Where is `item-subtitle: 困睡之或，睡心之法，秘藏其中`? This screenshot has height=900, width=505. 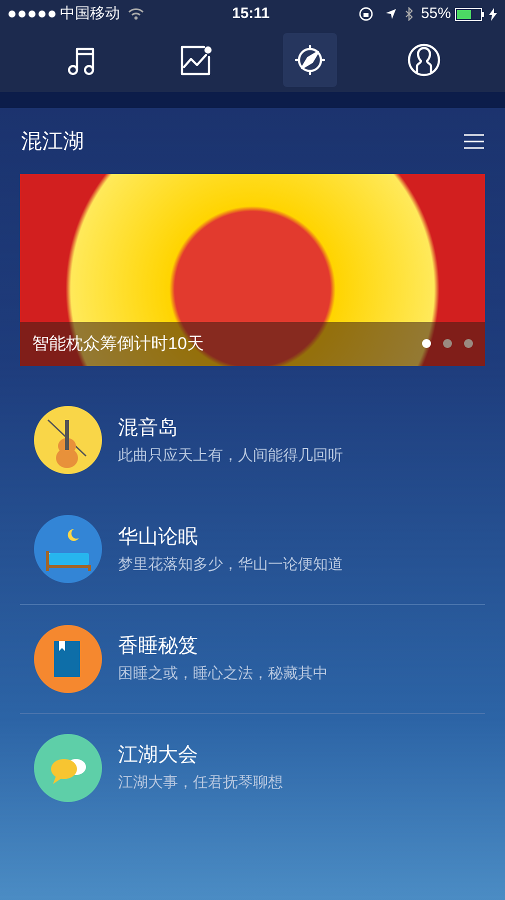 item-subtitle: 困睡之或，睡心之法，秘藏其中 is located at coordinates (223, 674).